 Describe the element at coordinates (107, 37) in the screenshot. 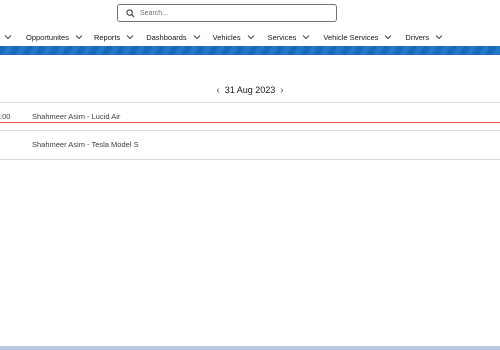

I see `nav-label: Reports` at that location.